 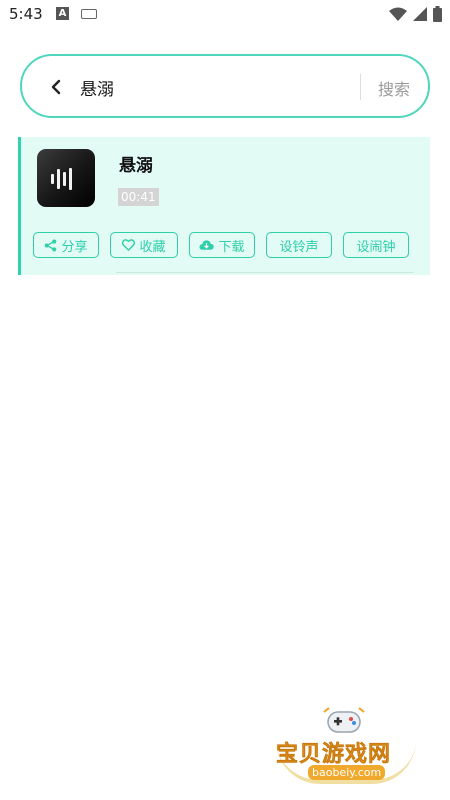 What do you see at coordinates (74, 247) in the screenshot?
I see `share-label: 分享` at bounding box center [74, 247].